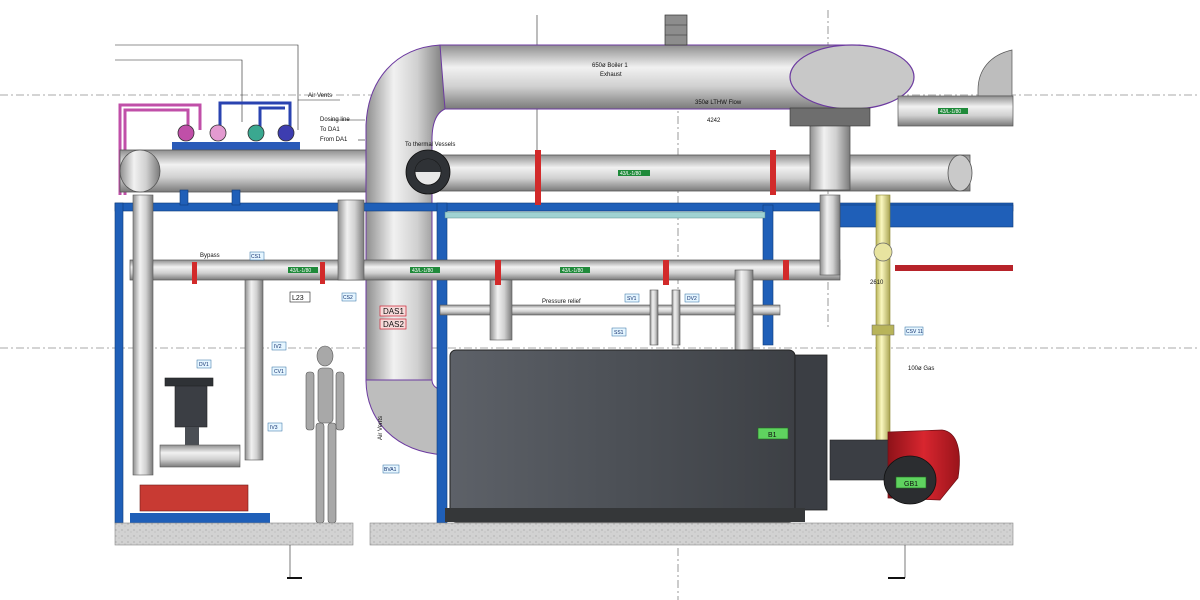 This screenshot has height=600, width=1200. Describe the element at coordinates (234, 534) in the screenshot. I see `floor-slab-left` at that location.